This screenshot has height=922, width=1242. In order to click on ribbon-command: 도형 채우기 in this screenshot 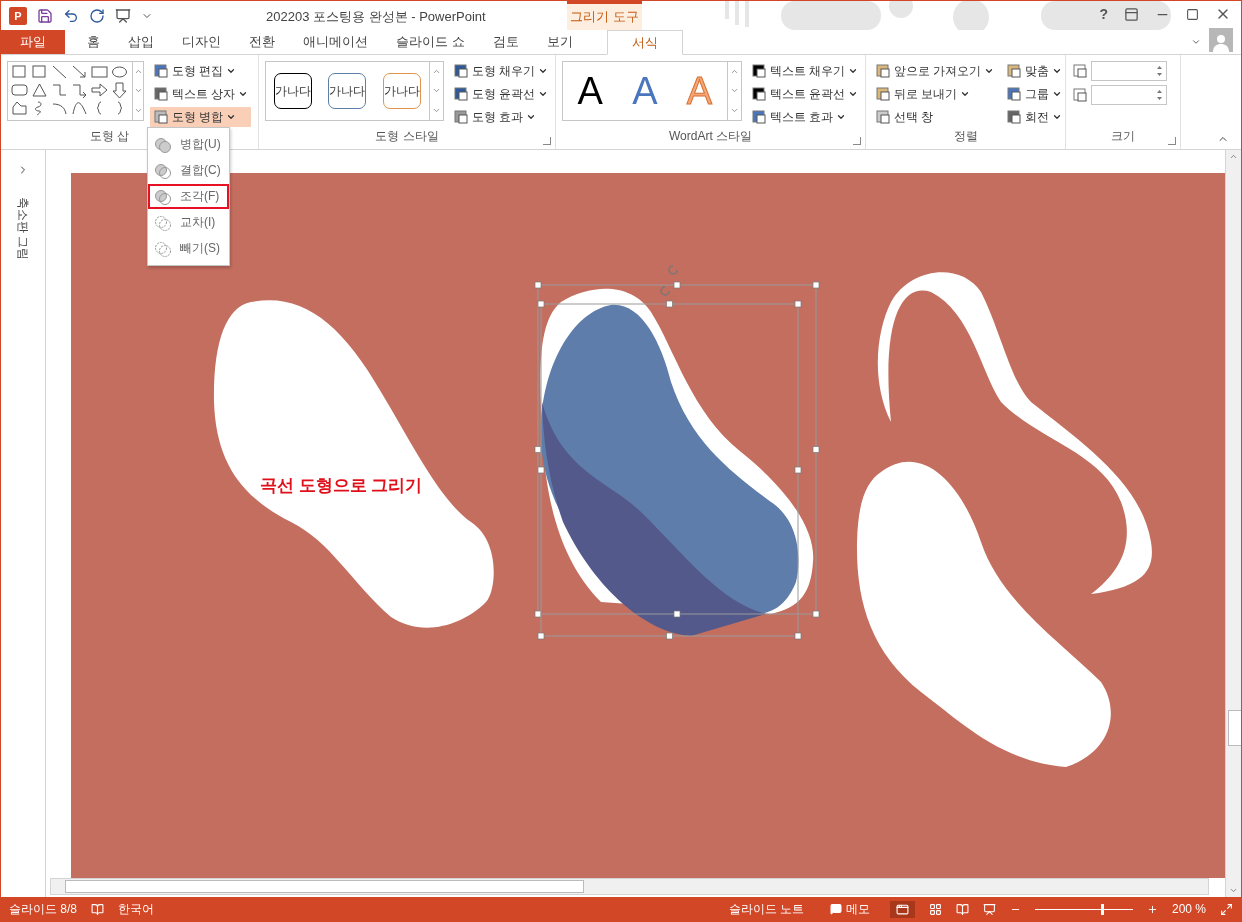, I will do `click(500, 71)`.